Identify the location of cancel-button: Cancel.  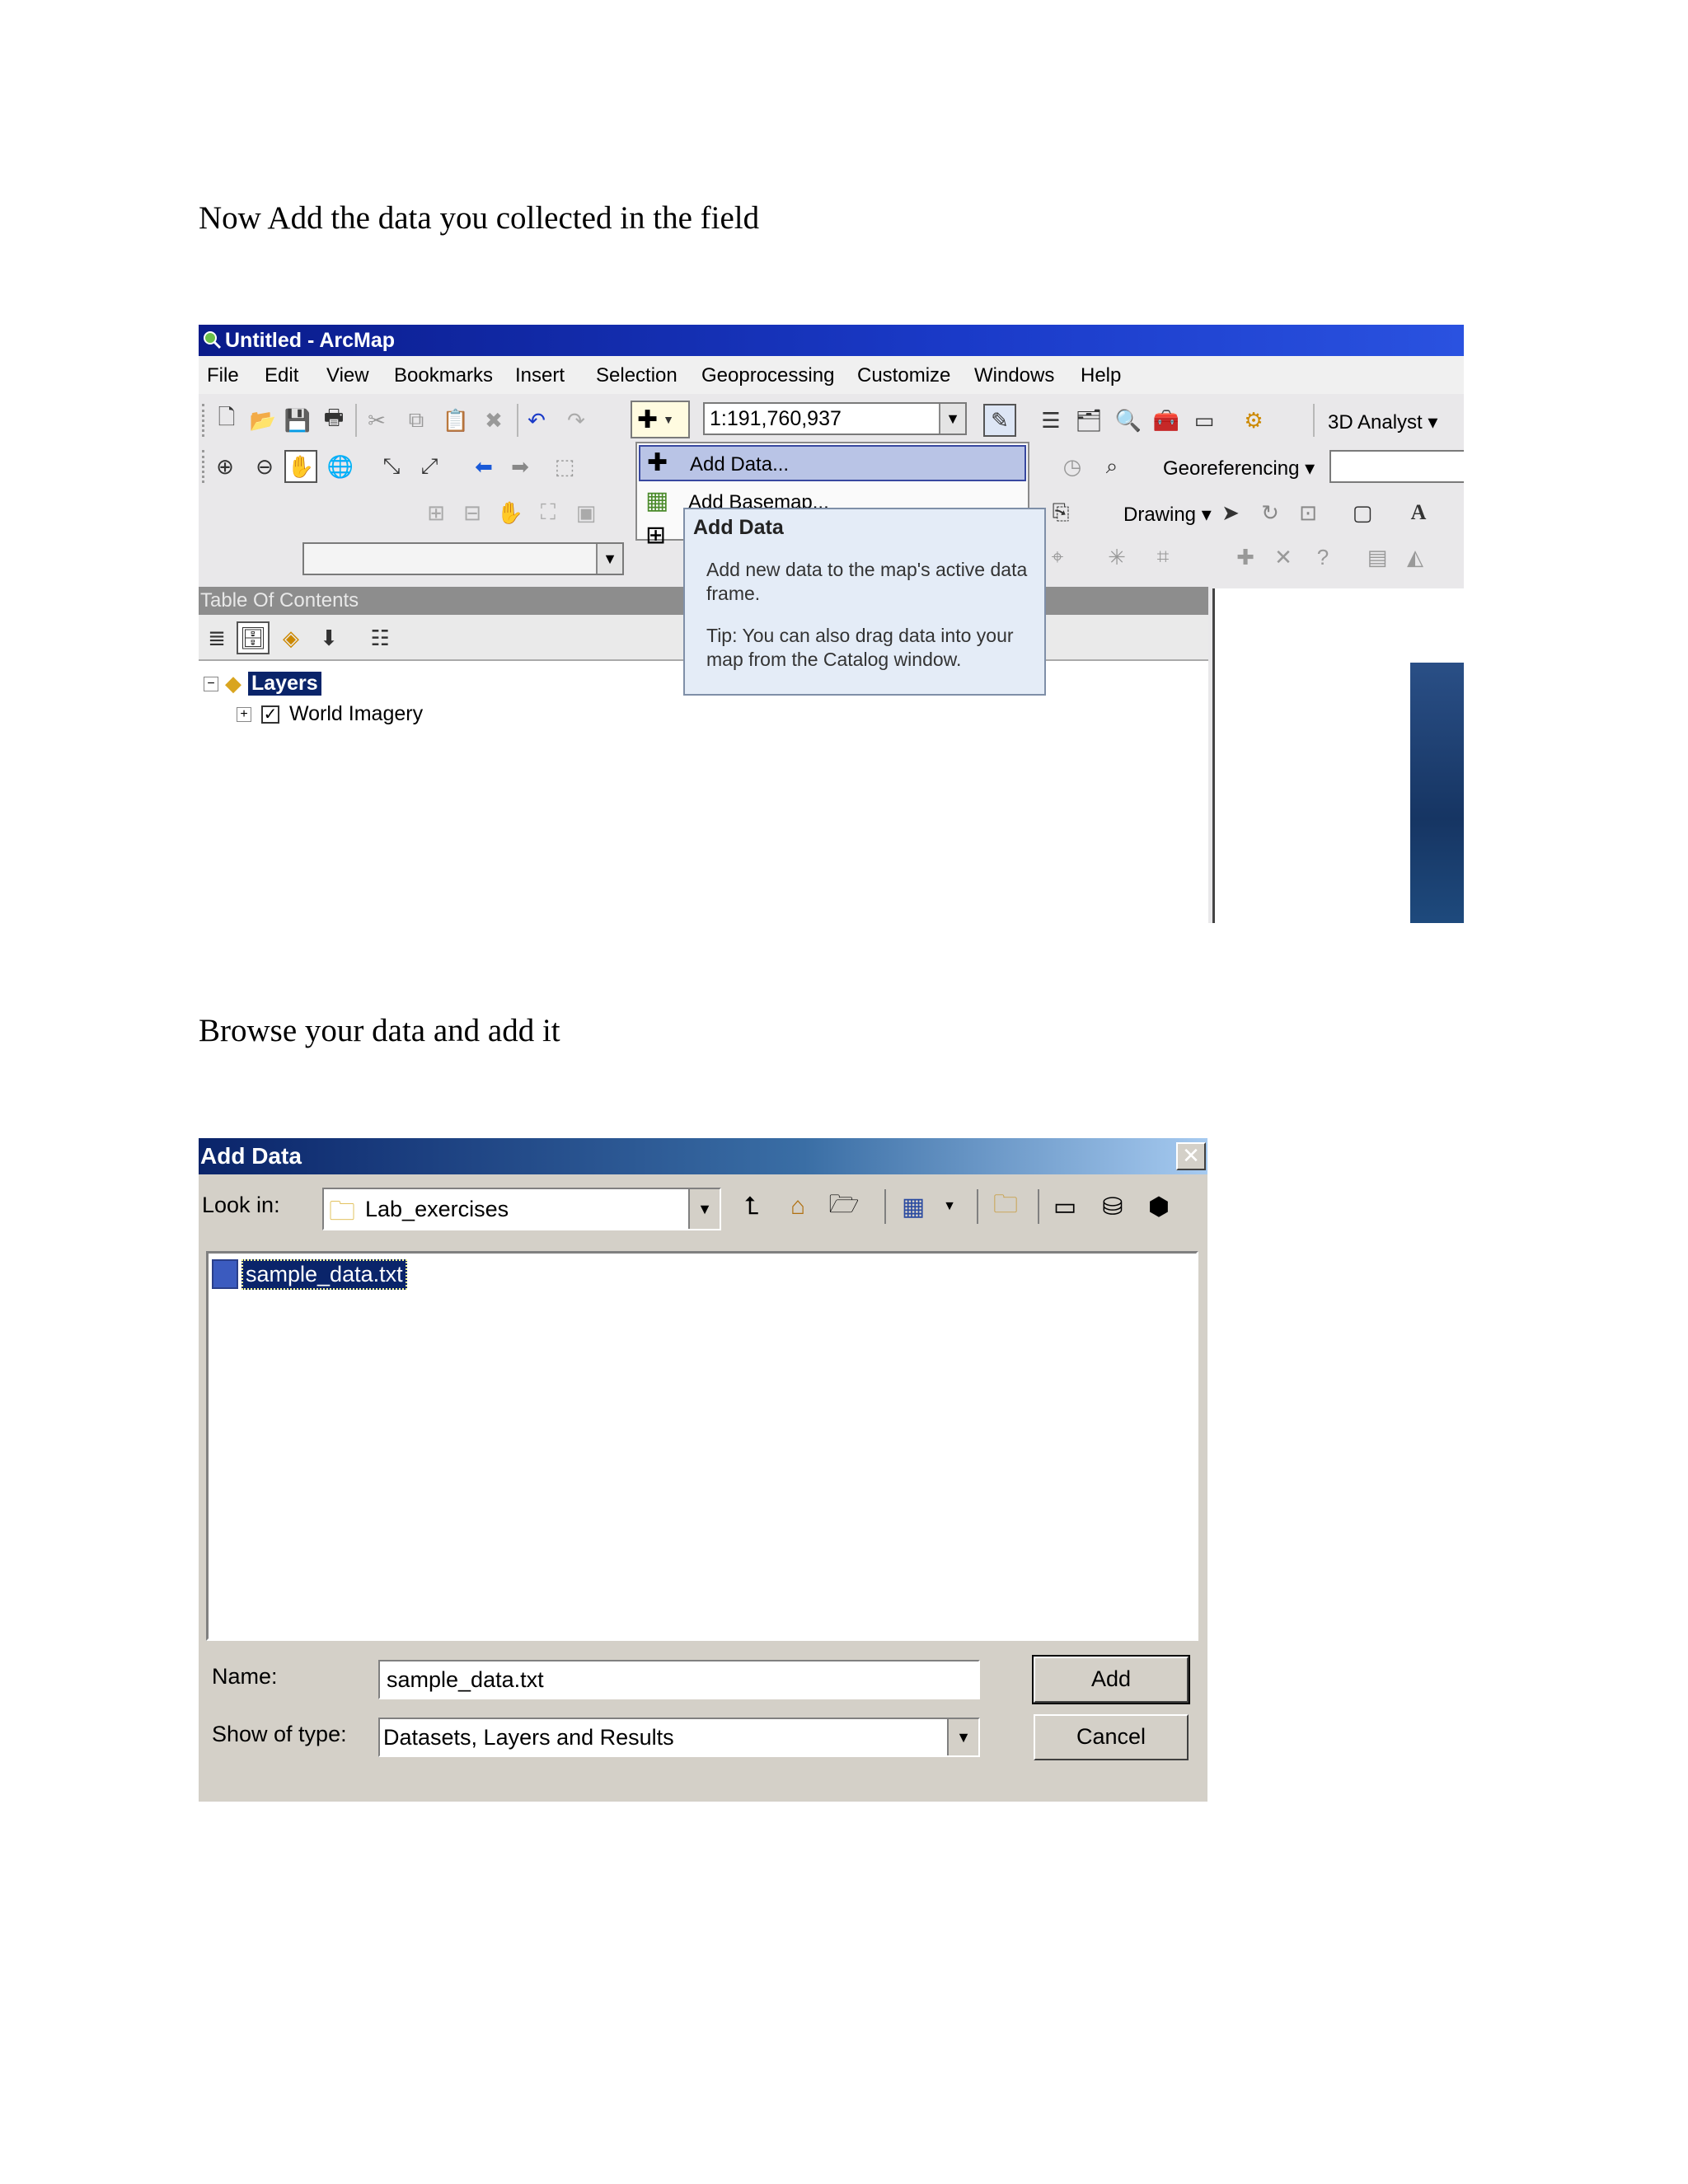
(1111, 1737).